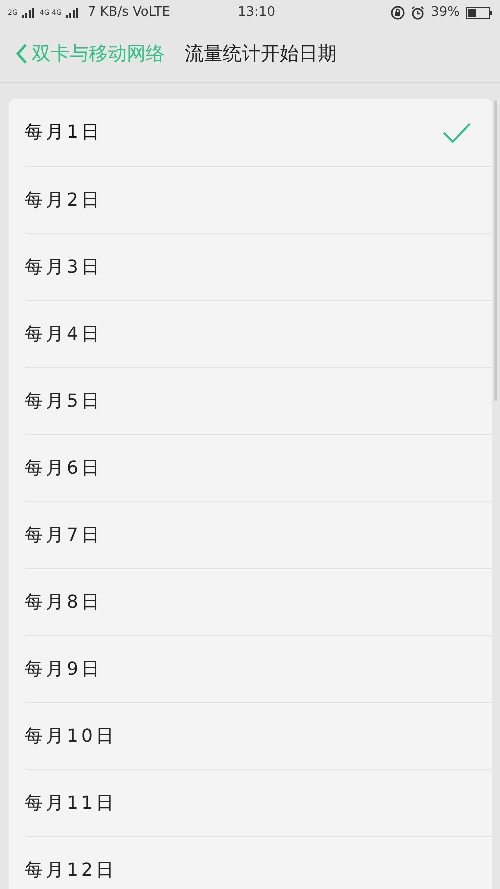 The width and height of the screenshot is (500, 889). What do you see at coordinates (258, 668) in the screenshot?
I see `date-option: 每月9日` at bounding box center [258, 668].